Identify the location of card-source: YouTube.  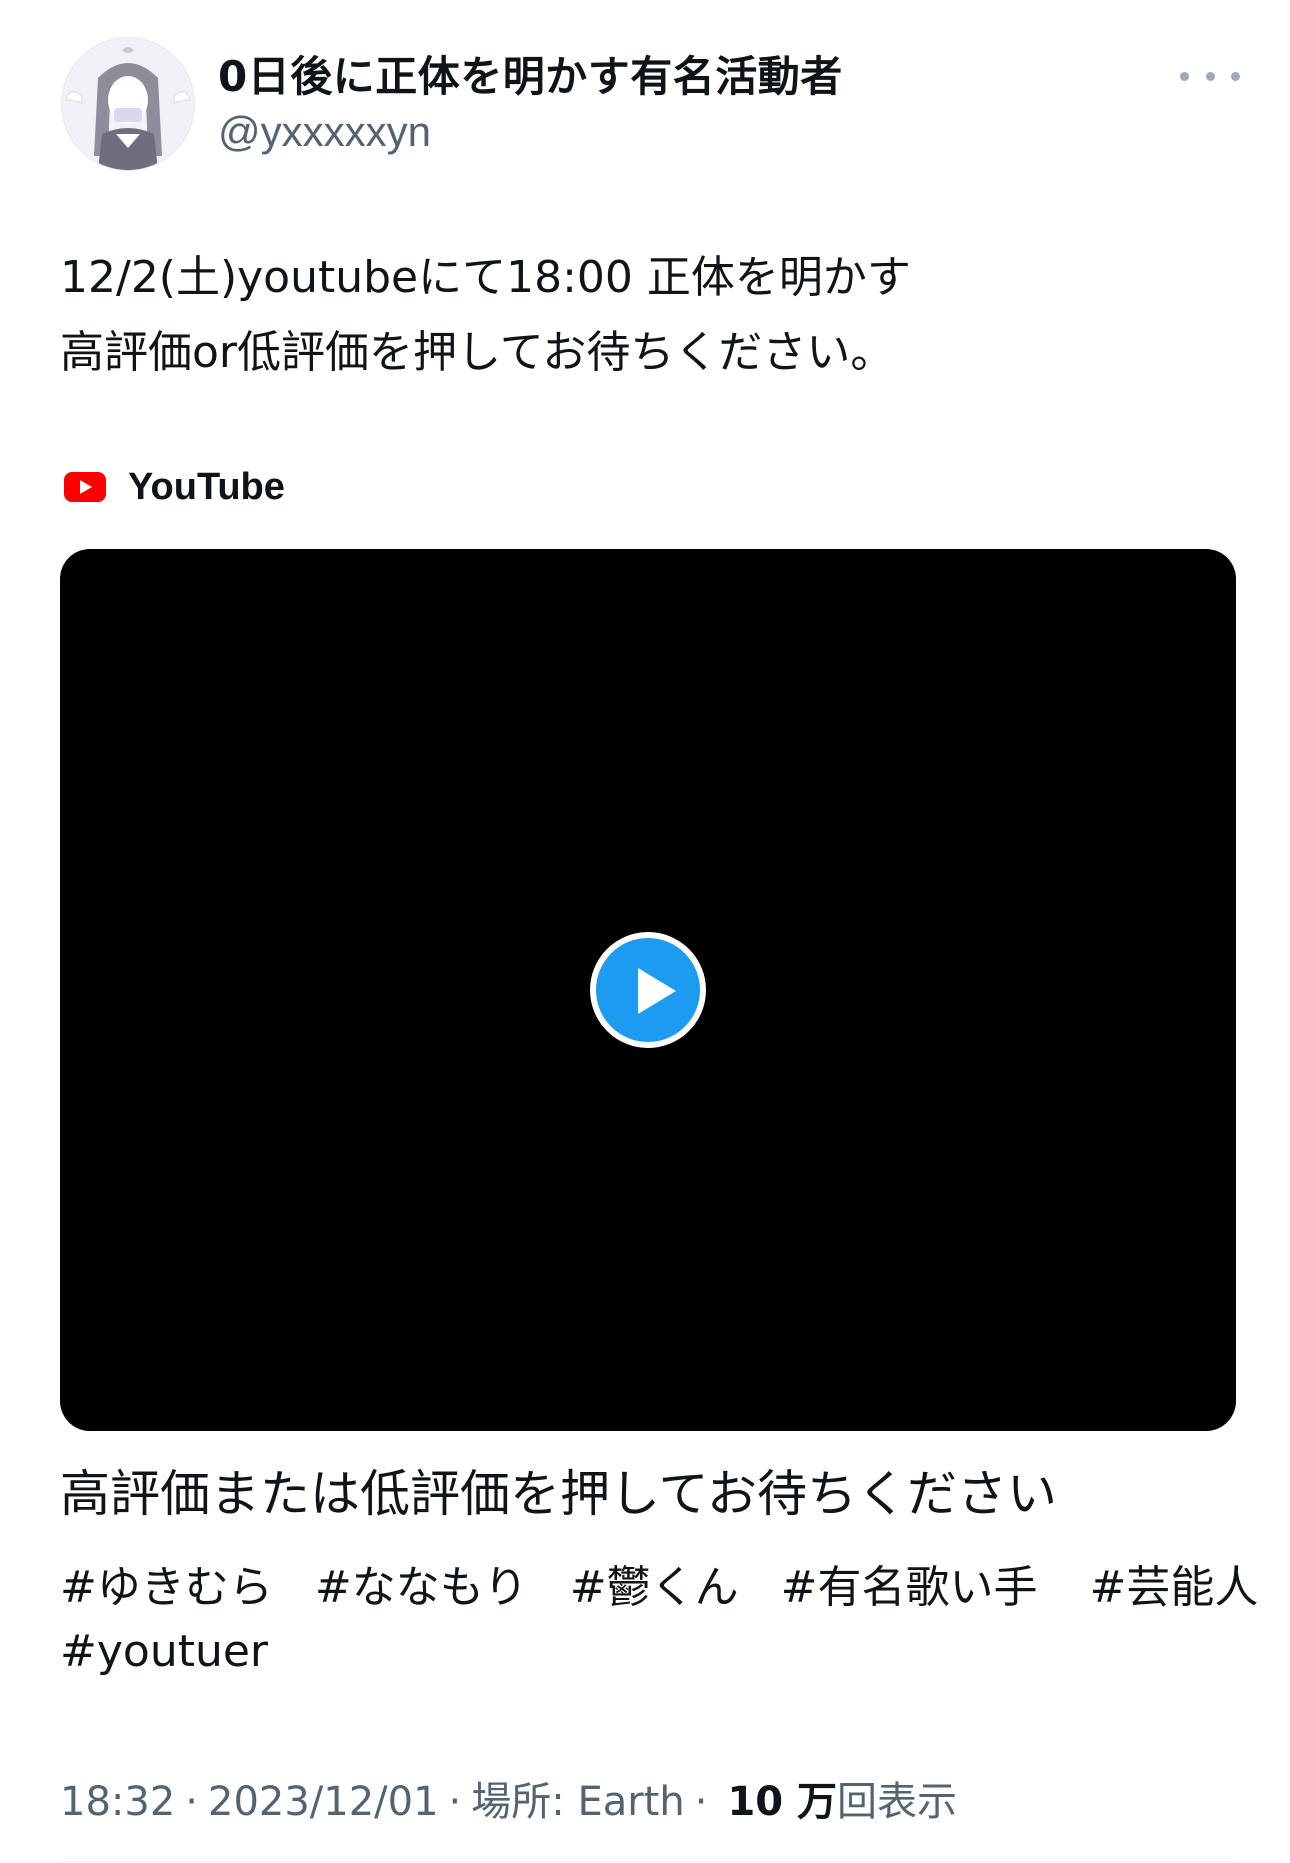
(174, 487).